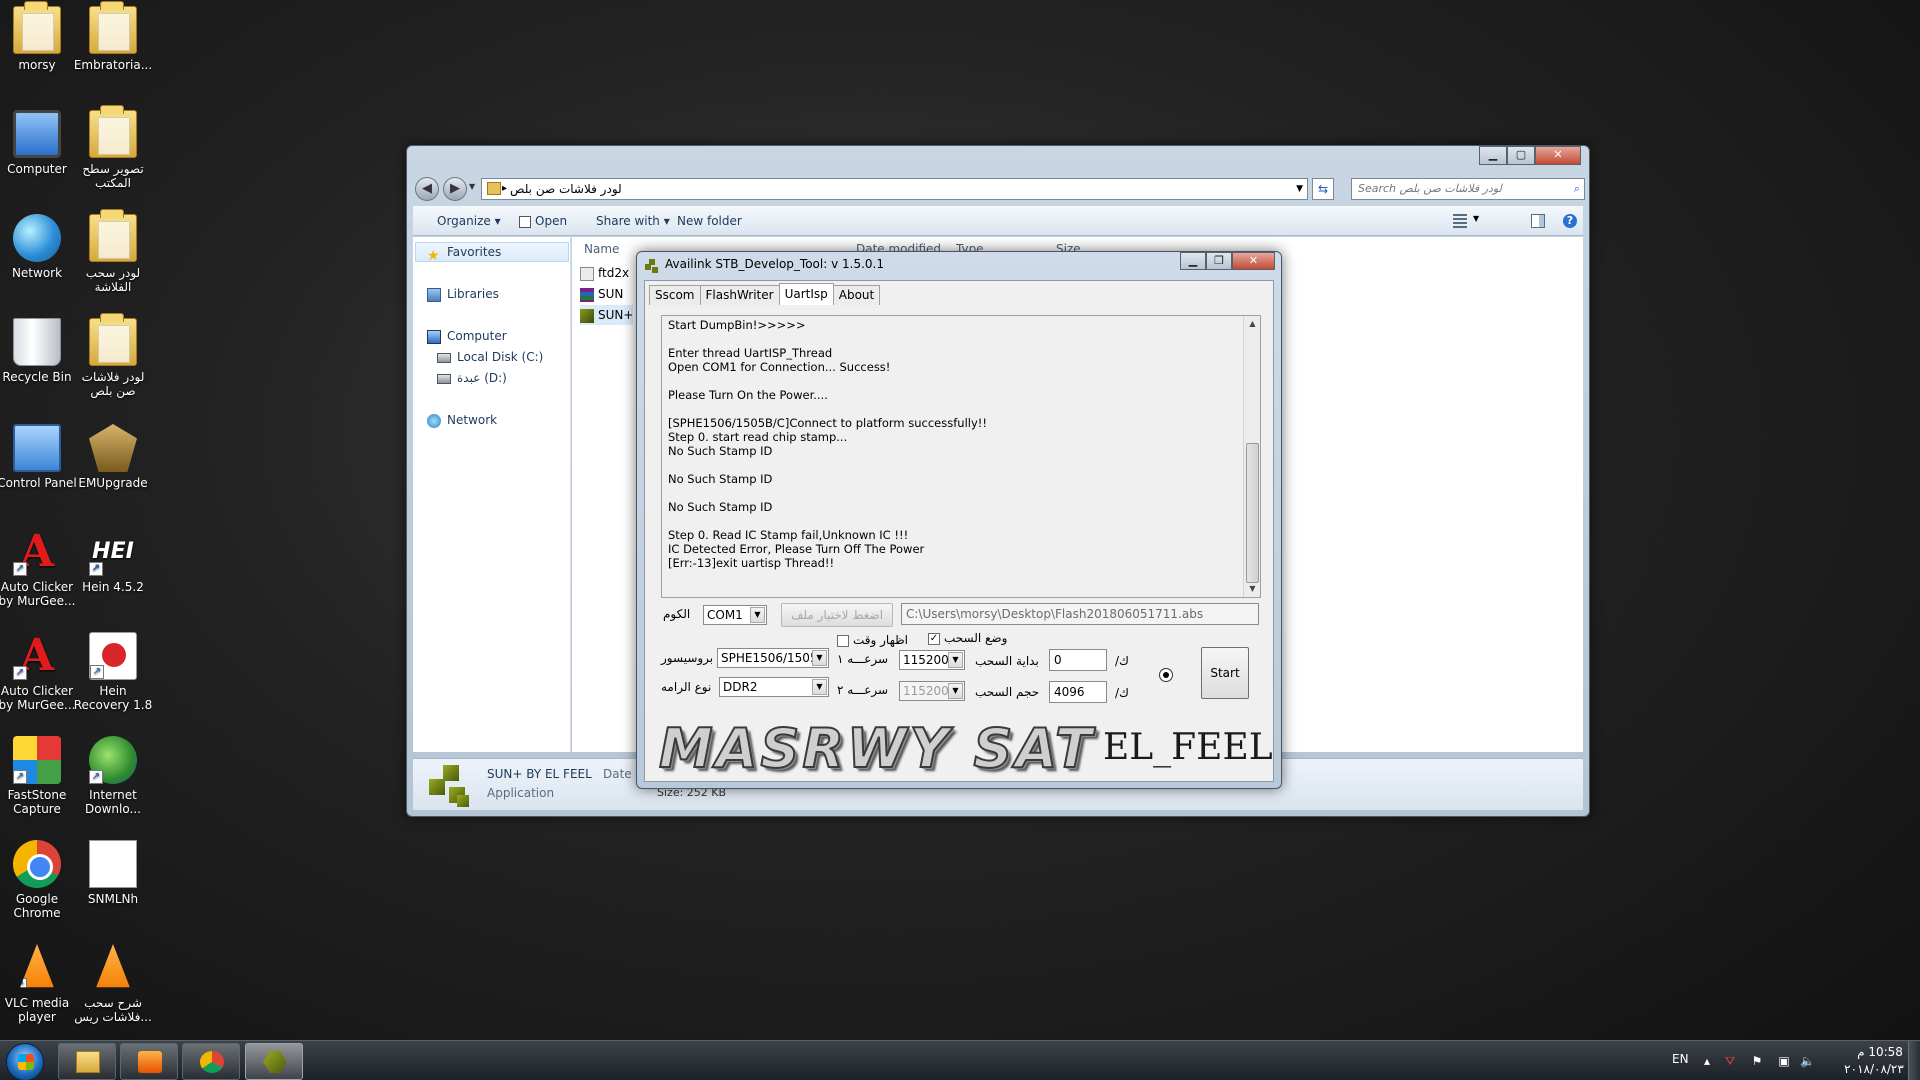 The height and width of the screenshot is (1080, 1920). Describe the element at coordinates (932, 691) in the screenshot. I see `speed2-select: 115200 ▼` at that location.